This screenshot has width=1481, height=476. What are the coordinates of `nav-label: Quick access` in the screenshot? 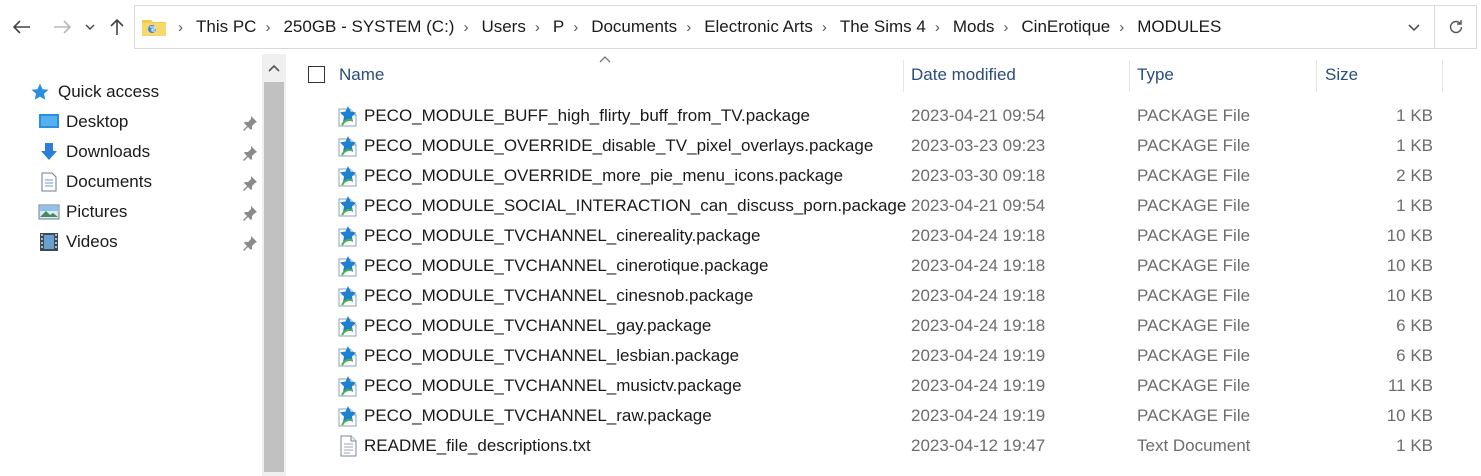 It's located at (109, 91).